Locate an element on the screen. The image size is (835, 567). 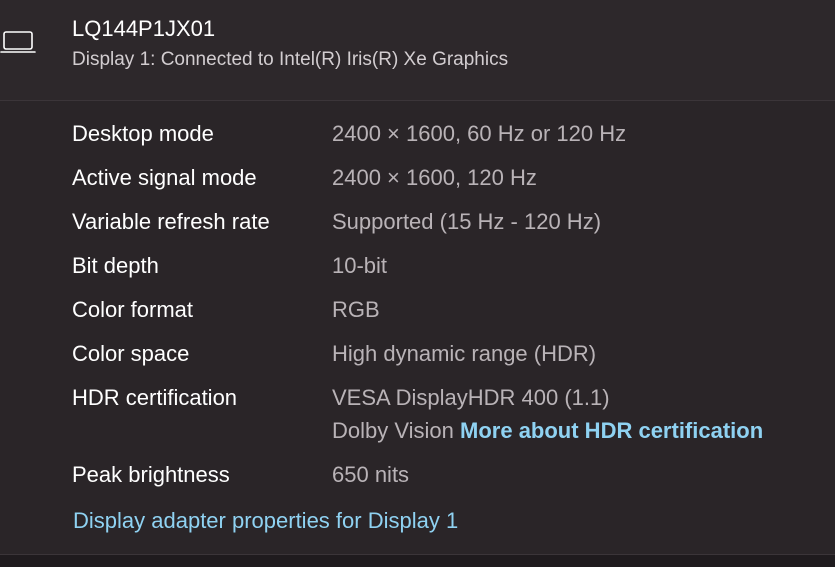
row-label: Peak brightness is located at coordinates (151, 474).